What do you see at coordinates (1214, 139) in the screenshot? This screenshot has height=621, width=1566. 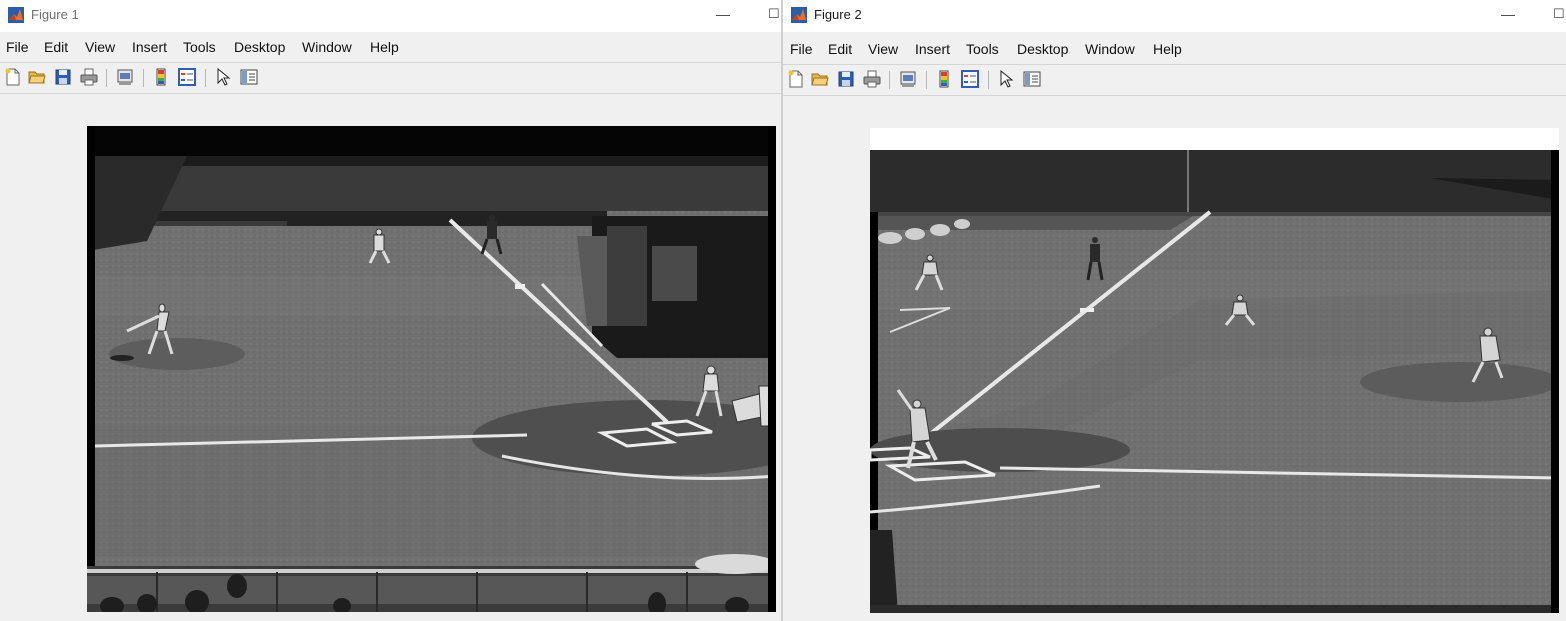 I see `axes-background` at bounding box center [1214, 139].